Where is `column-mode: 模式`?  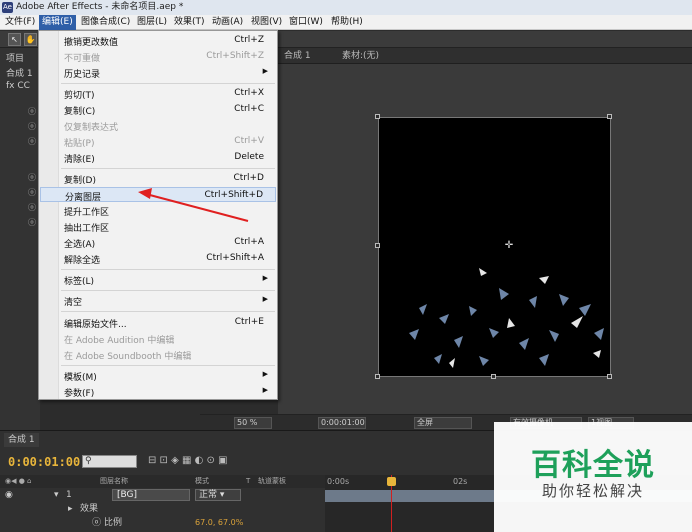 column-mode: 模式 is located at coordinates (202, 481).